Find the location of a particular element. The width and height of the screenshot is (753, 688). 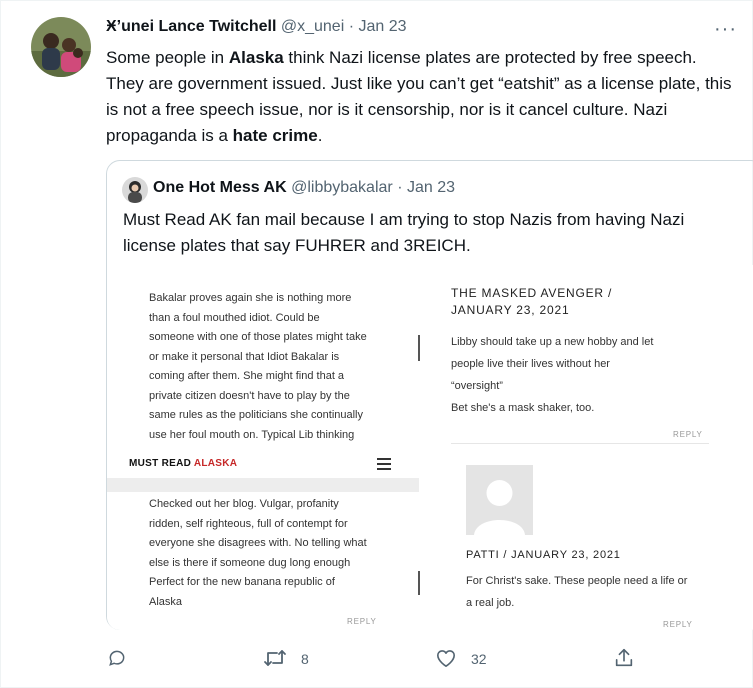

comment-line: than a foul mouthed idiot. Could be is located at coordinates (234, 317).